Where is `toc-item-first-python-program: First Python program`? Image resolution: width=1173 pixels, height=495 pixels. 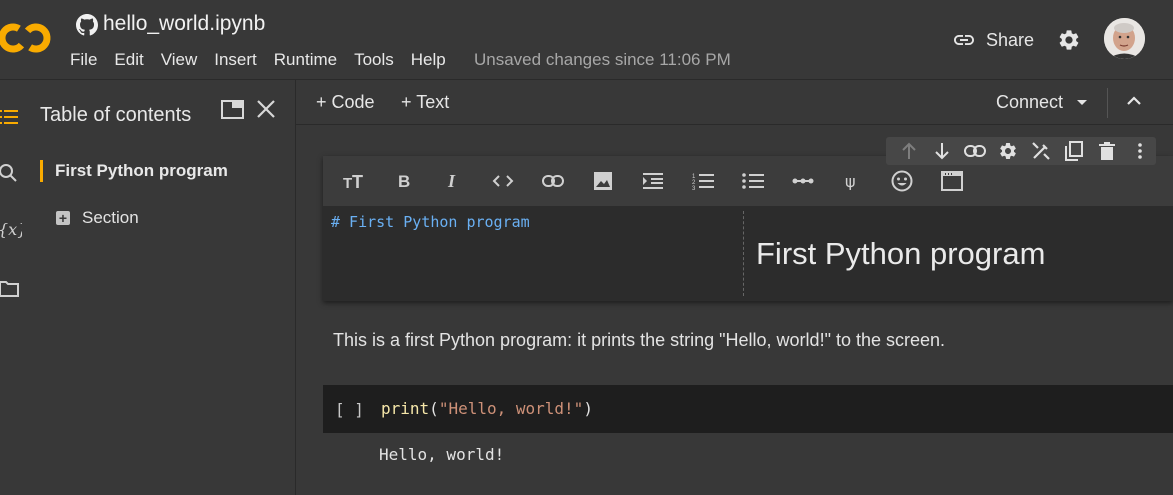 toc-item-first-python-program: First Python program is located at coordinates (134, 171).